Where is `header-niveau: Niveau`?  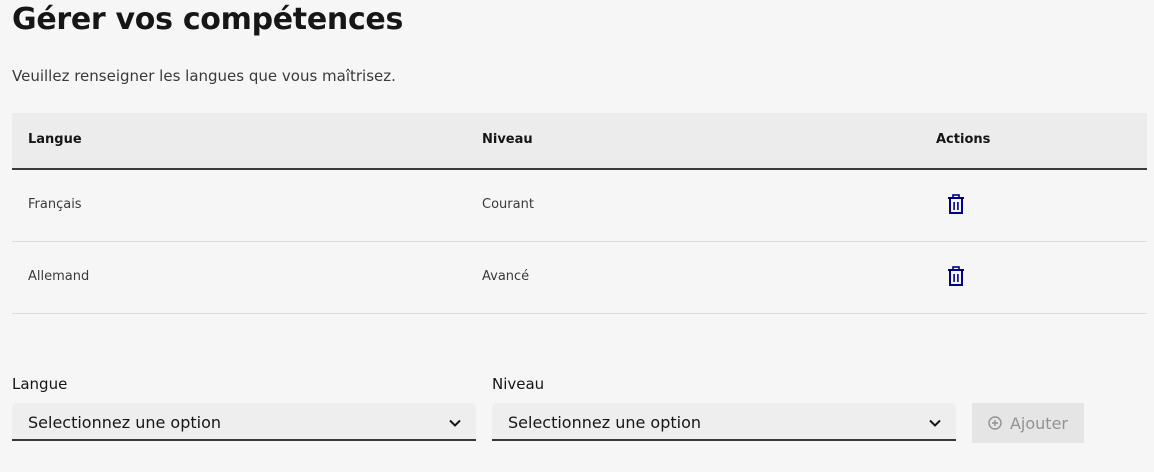 header-niveau: Niveau is located at coordinates (507, 139).